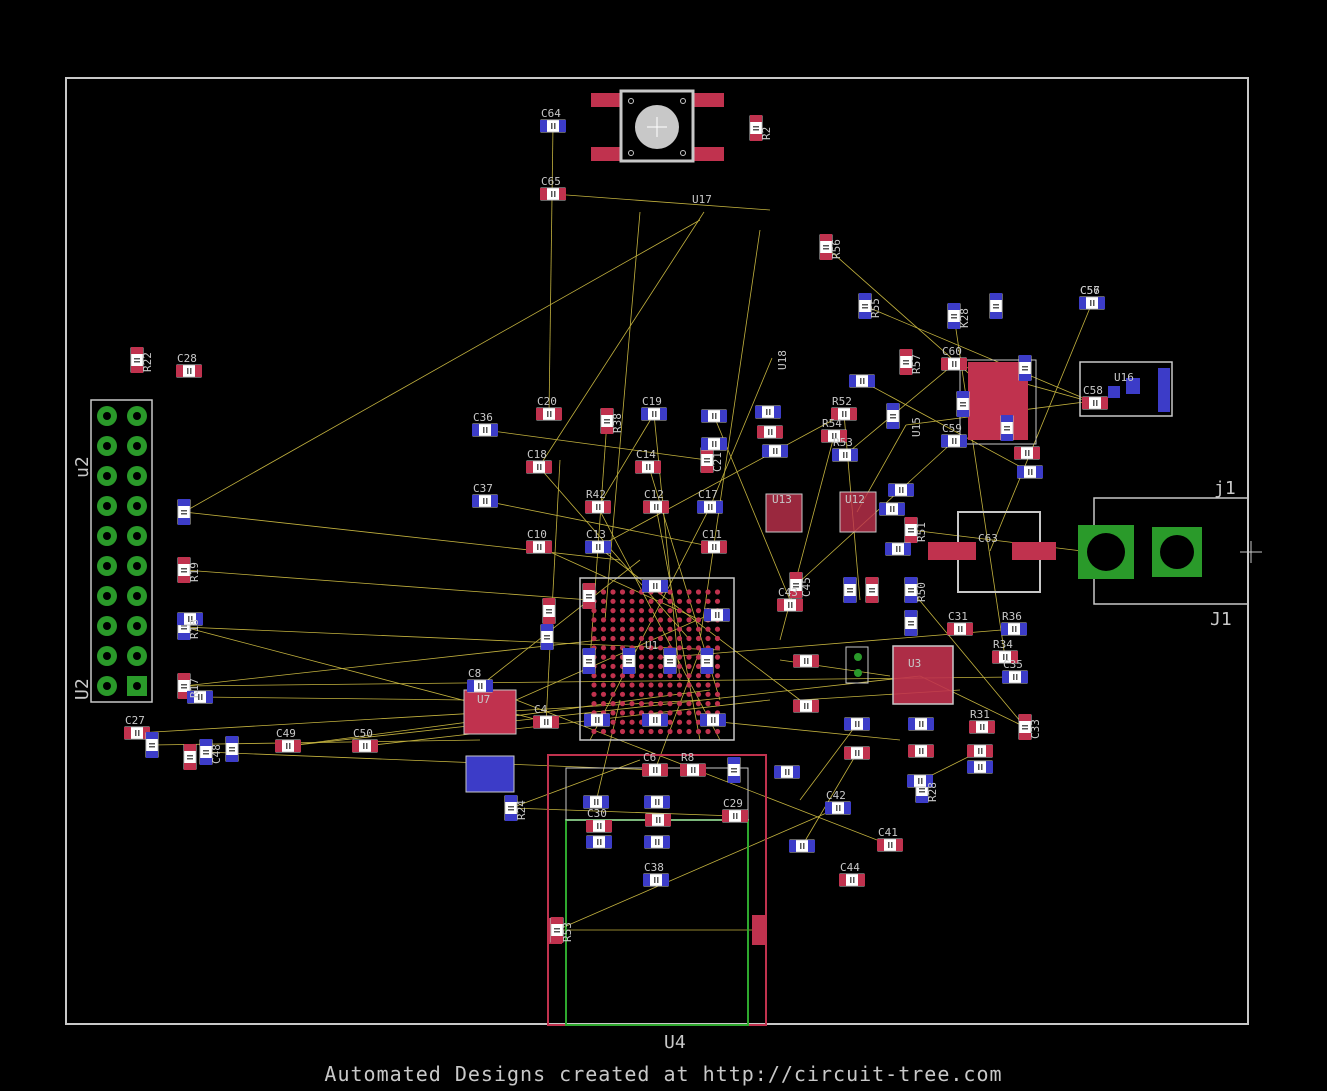 This screenshot has width=1327, height=1091. I want to click on component-ref-c35: C35, so click(1013, 664).